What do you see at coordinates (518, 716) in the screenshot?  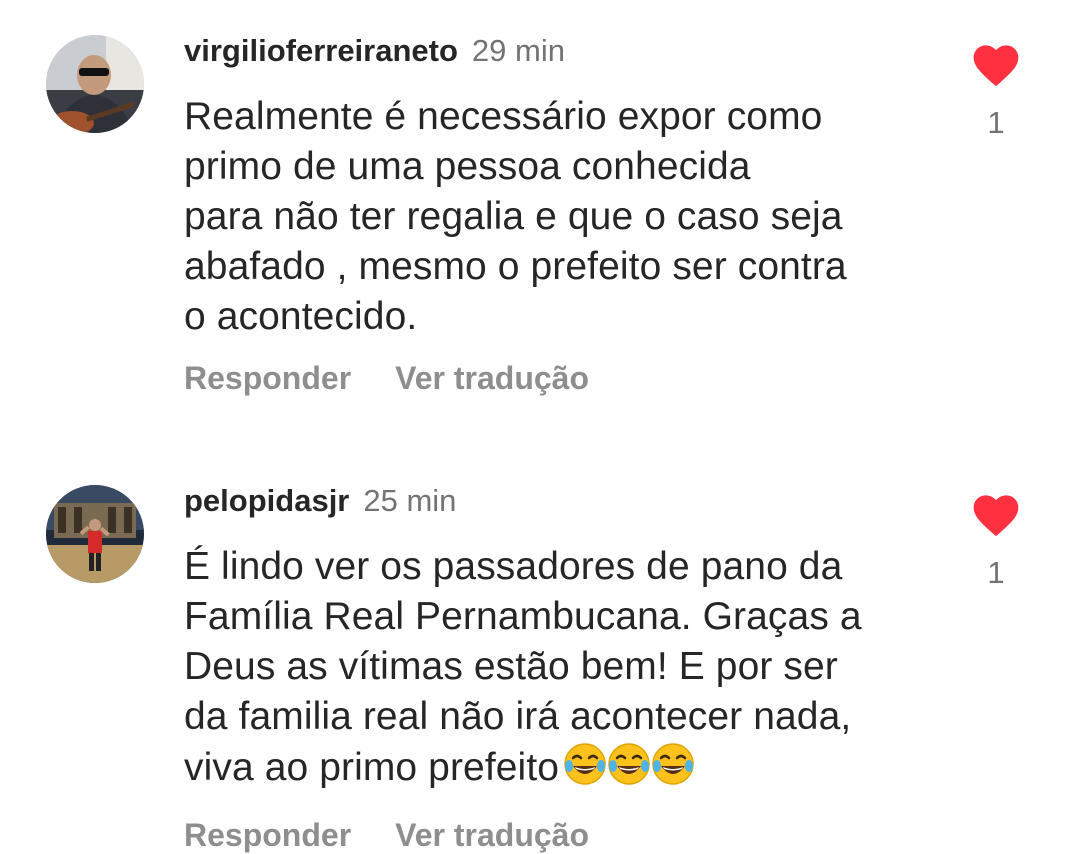 I see `comment-line: da familia real não irá acontecer nada,` at bounding box center [518, 716].